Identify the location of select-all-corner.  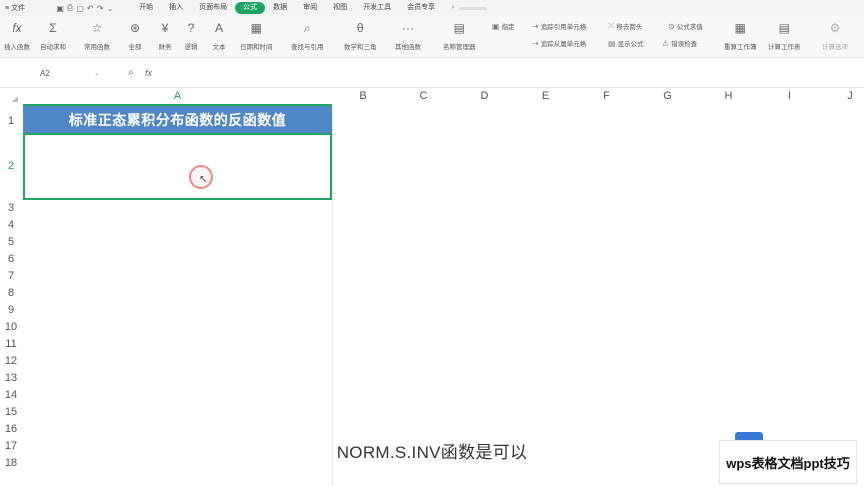
(15, 99).